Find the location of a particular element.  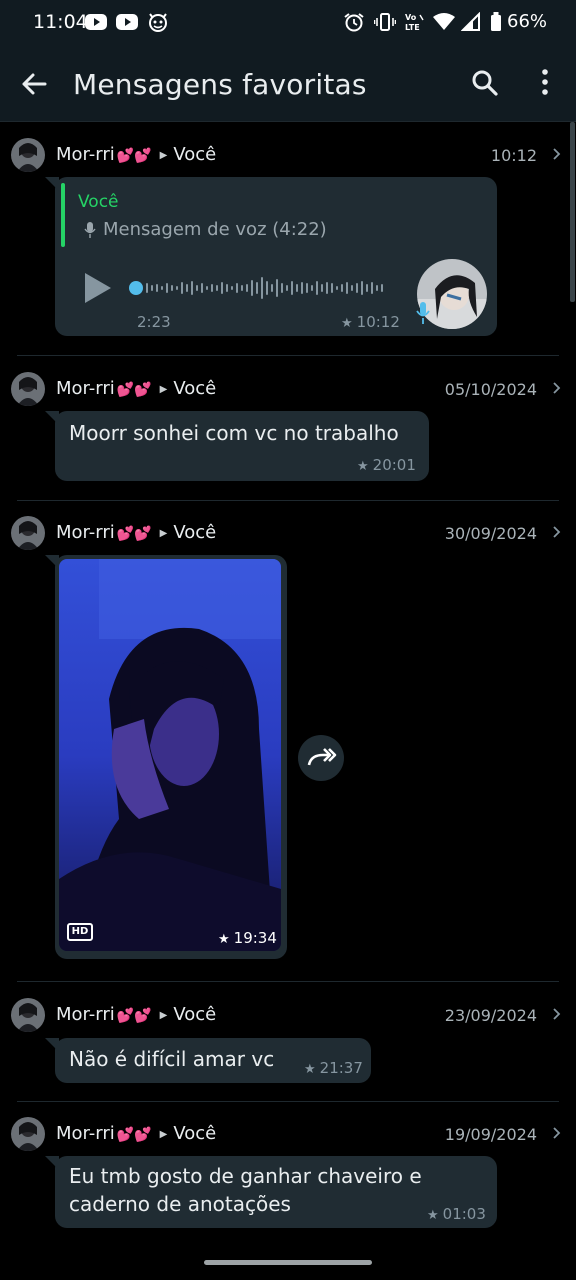

play-icon is located at coordinates (98, 288).